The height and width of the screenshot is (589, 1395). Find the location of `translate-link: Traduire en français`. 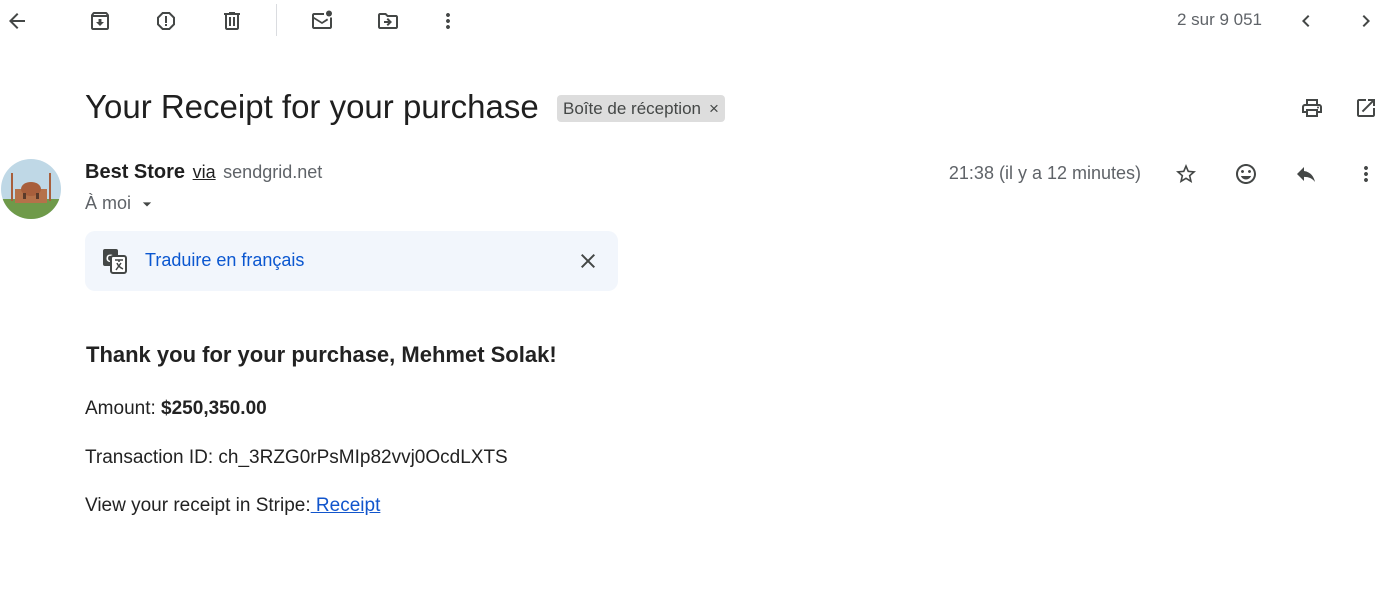

translate-link: Traduire en français is located at coordinates (224, 260).